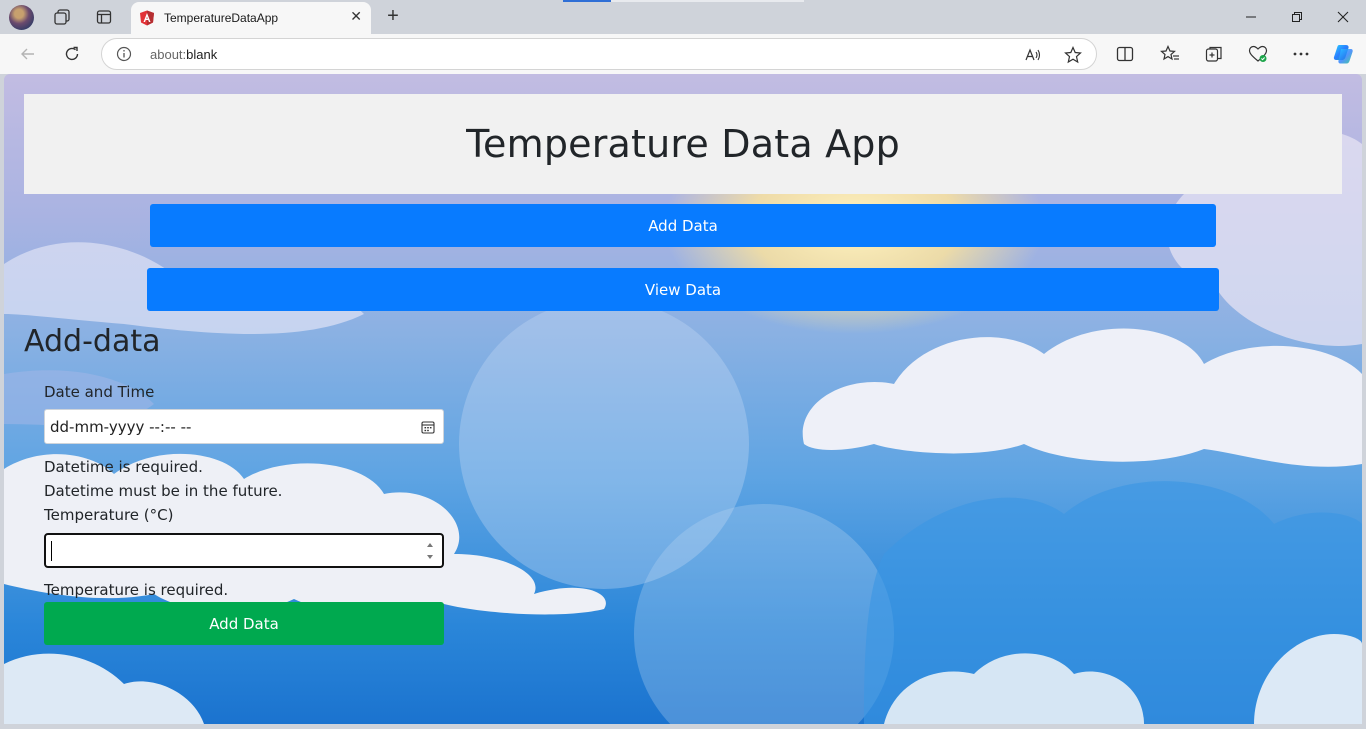  Describe the element at coordinates (136, 590) in the screenshot. I see `temperature-required-error: Temperature is required.` at that location.